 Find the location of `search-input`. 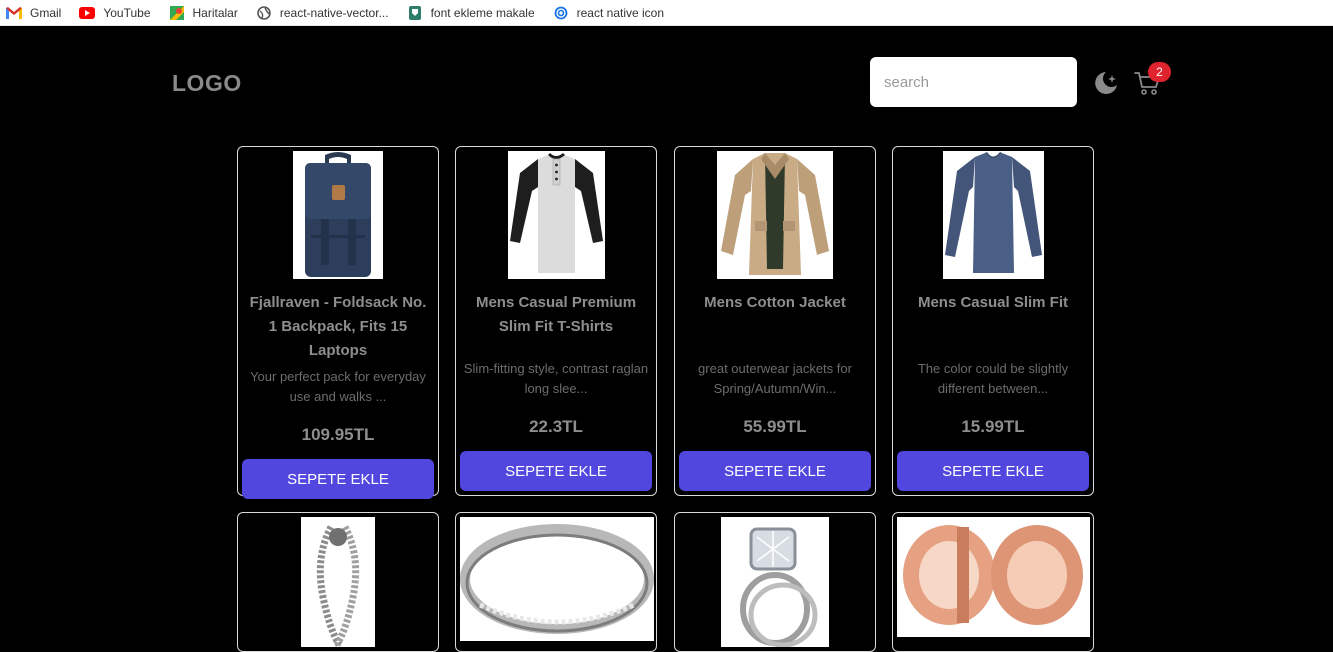

search-input is located at coordinates (973, 82).